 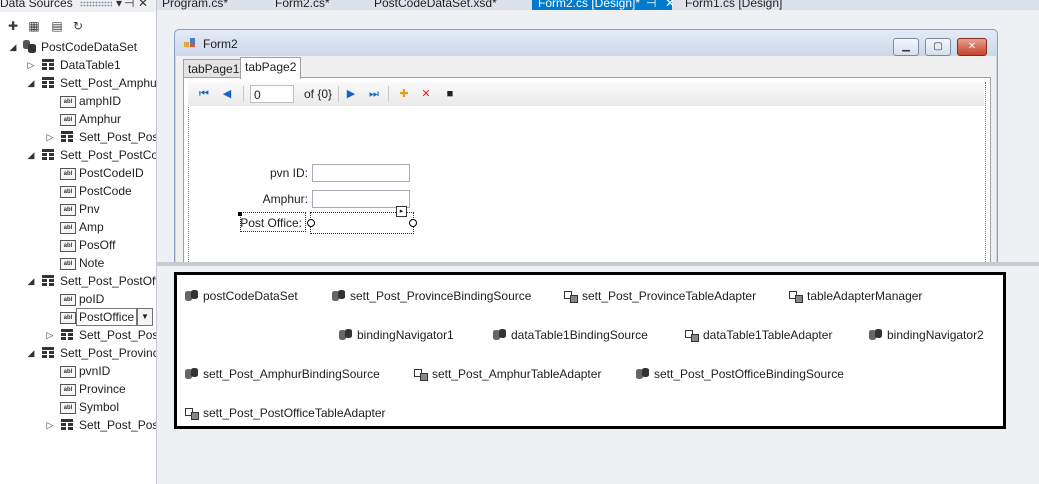 I want to click on tree-label: Sett_Post_Amphur, so click(x=108, y=83).